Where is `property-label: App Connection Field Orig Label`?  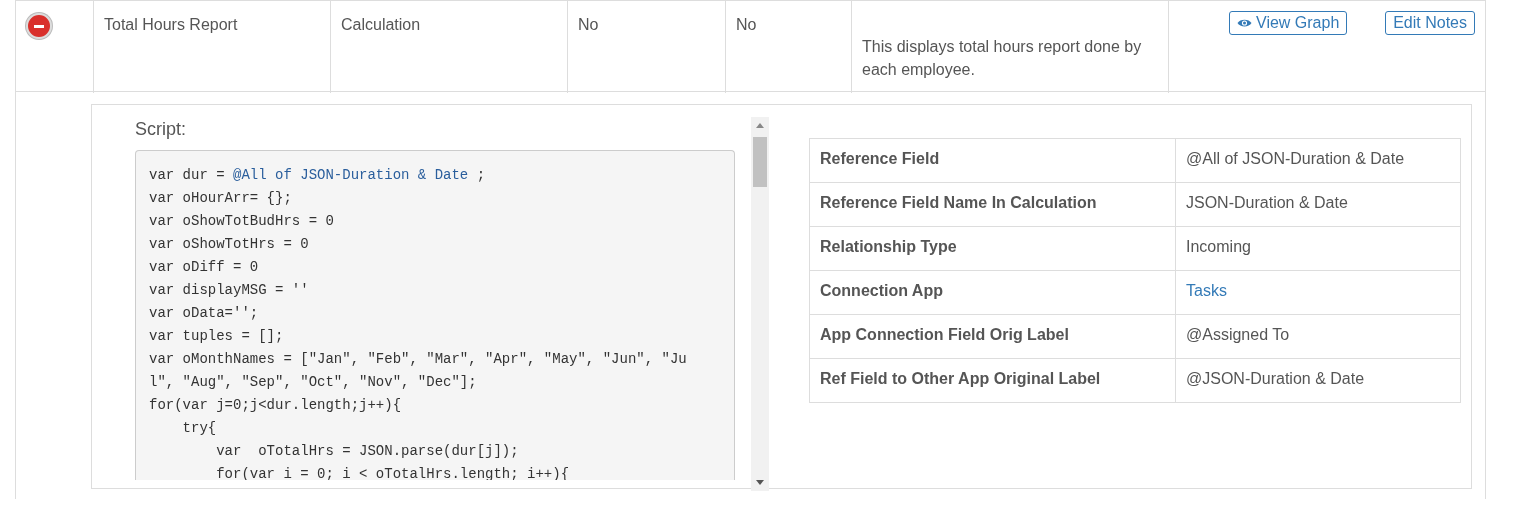
property-label: App Connection Field Orig Label is located at coordinates (993, 336).